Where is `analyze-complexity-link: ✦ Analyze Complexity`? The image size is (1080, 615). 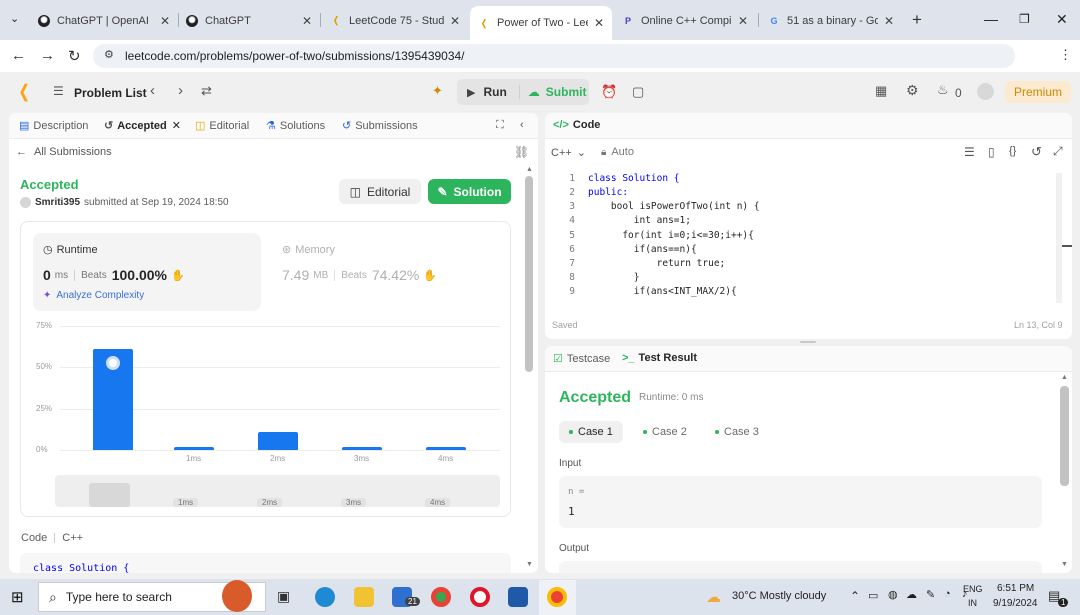
analyze-complexity-link: ✦ Analyze Complexity is located at coordinates (93, 295).